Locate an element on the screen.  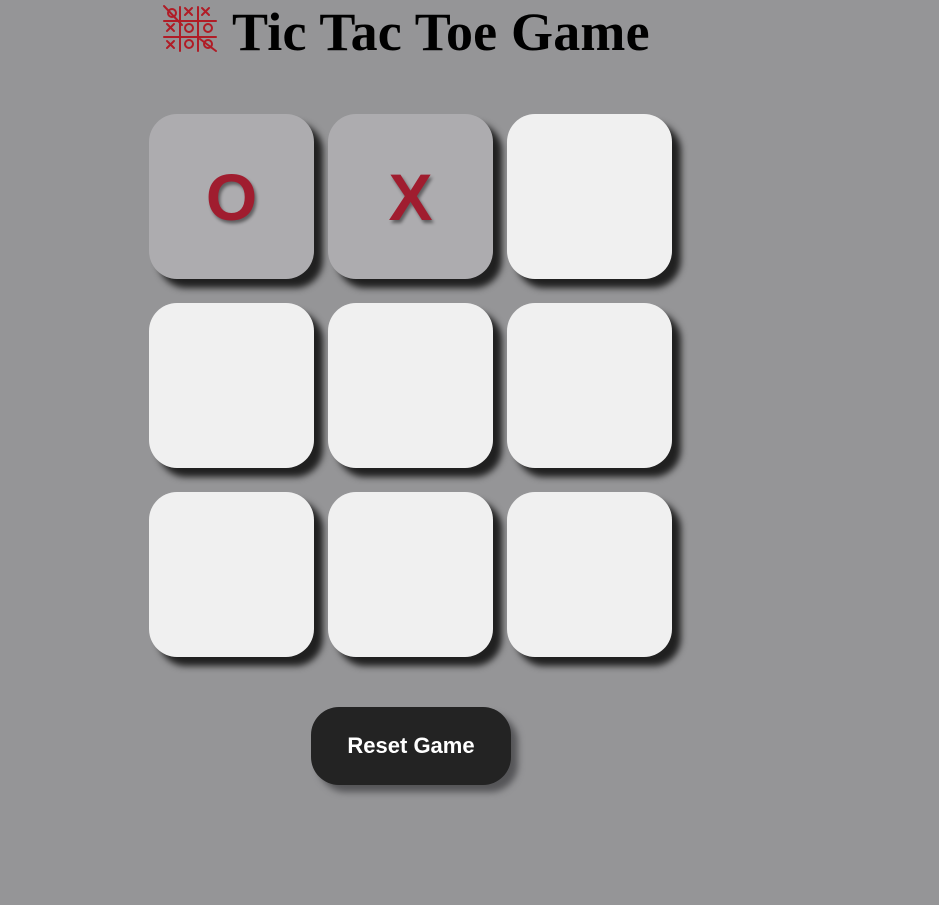
board-cell-1: O is located at coordinates (231, 196).